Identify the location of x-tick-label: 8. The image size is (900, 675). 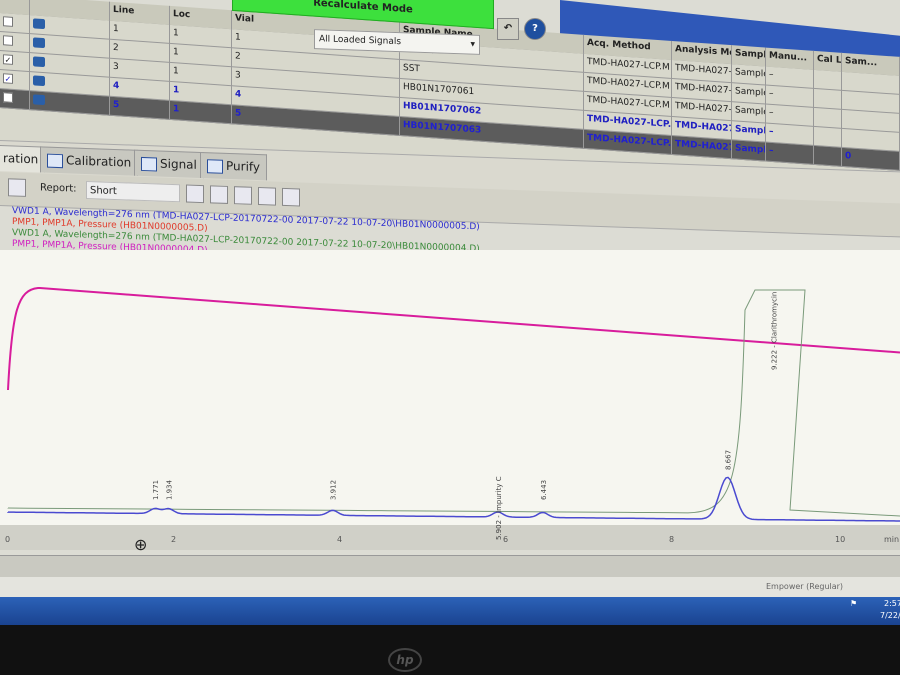
(671, 539).